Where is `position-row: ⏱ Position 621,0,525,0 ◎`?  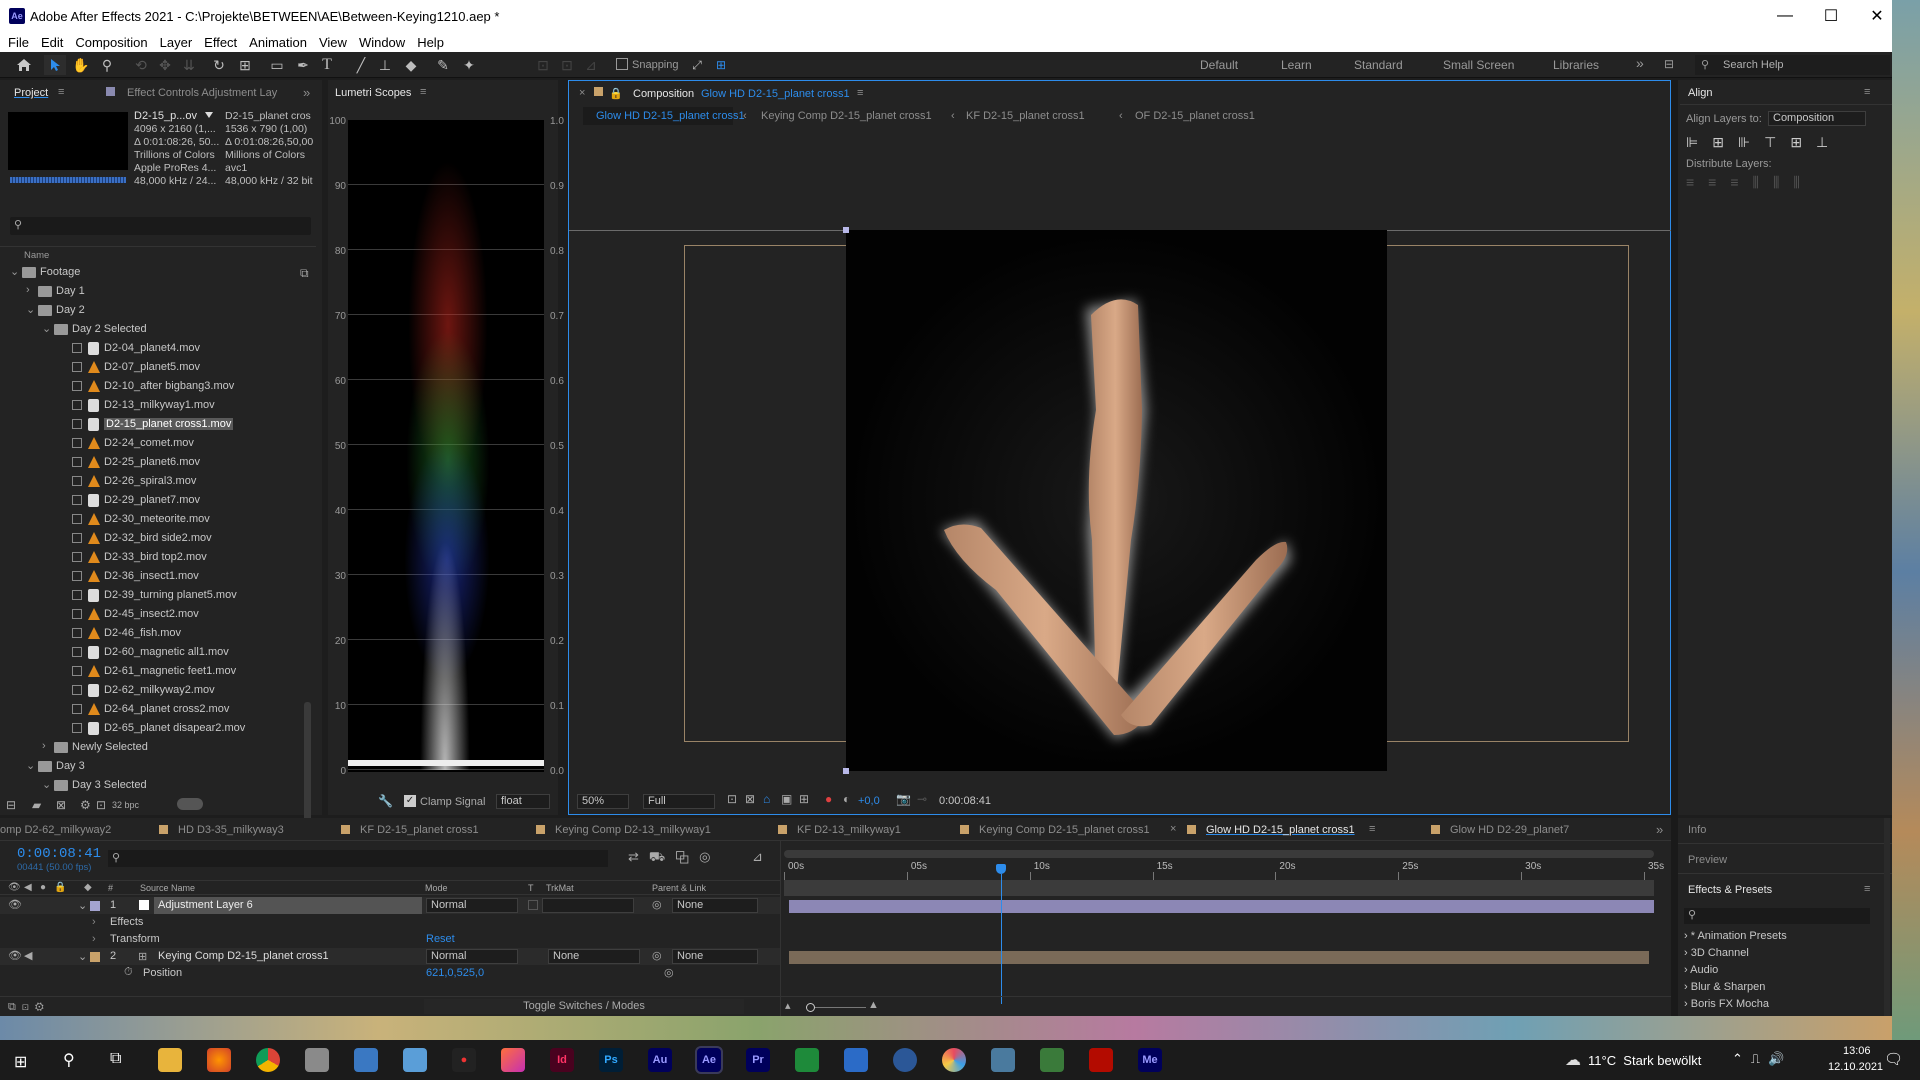
position-row: ⏱ Position 621,0,525,0 ◎ is located at coordinates (390, 973).